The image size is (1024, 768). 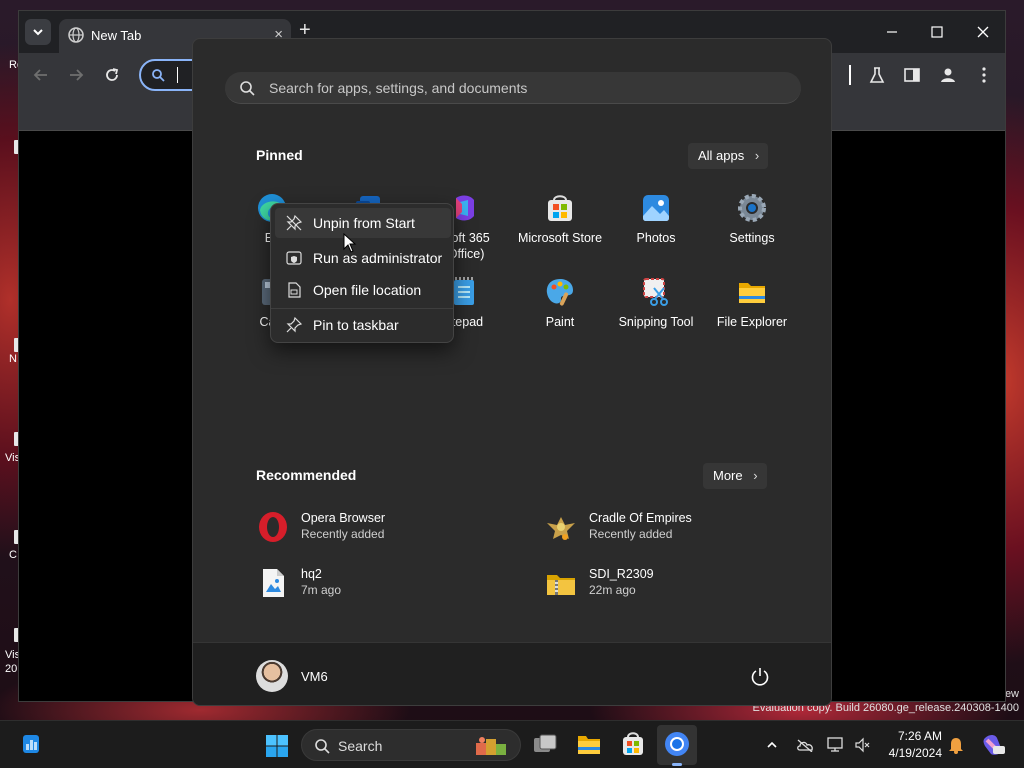 What do you see at coordinates (411, 745) in the screenshot?
I see `taskbar-search: Search` at bounding box center [411, 745].